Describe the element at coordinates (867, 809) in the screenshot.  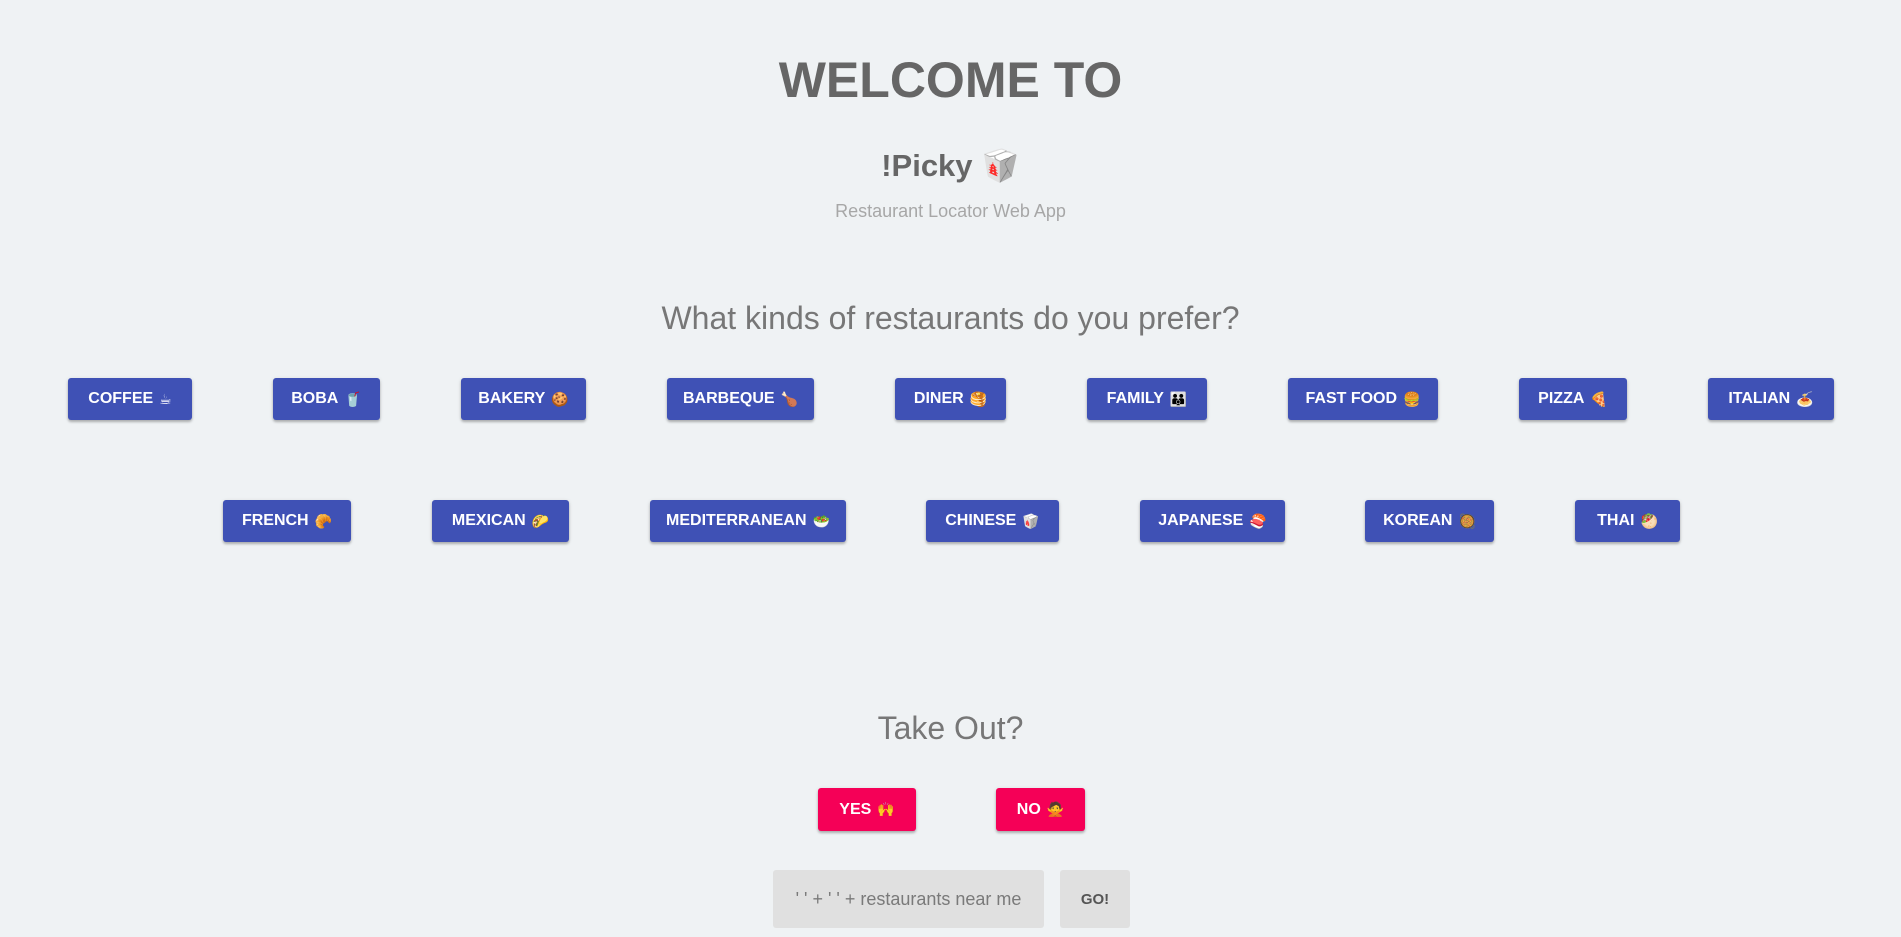
I see `takeout-yes-button: YES 🙌` at that location.